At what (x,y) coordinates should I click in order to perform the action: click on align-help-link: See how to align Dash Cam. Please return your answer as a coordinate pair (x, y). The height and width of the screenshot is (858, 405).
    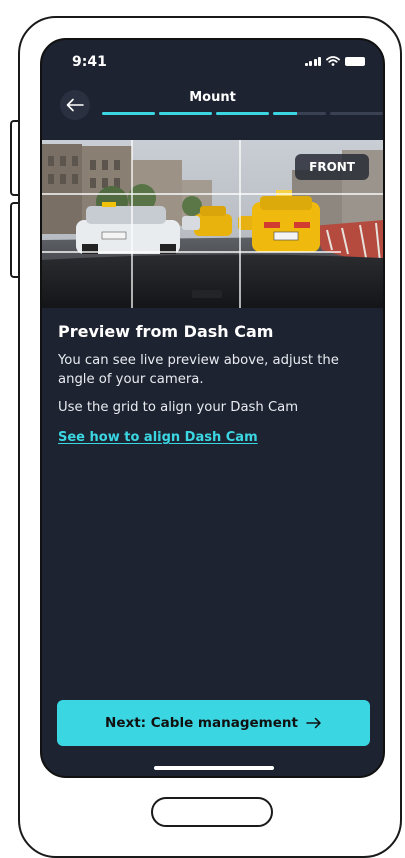
    Looking at the image, I should click on (158, 437).